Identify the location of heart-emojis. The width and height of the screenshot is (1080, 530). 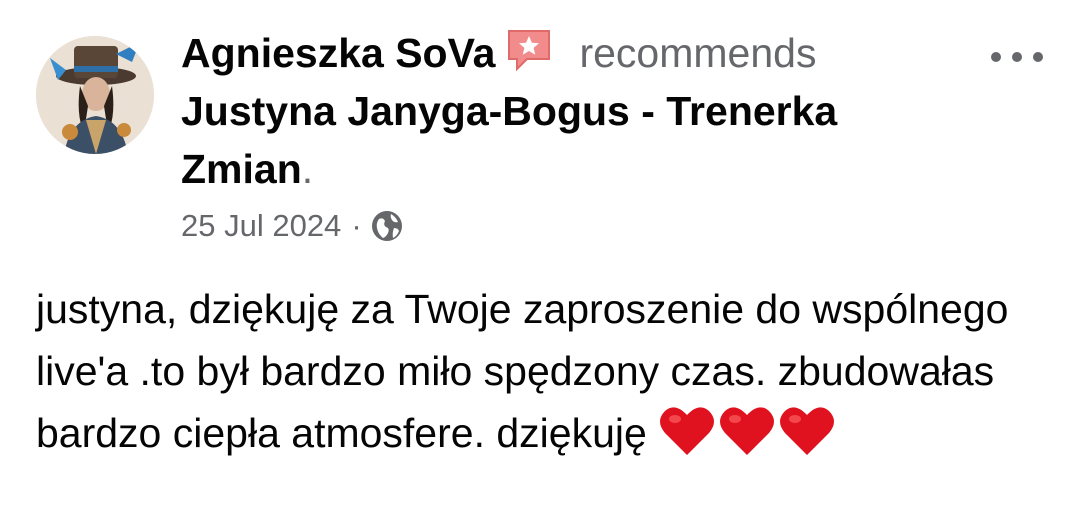
(747, 431).